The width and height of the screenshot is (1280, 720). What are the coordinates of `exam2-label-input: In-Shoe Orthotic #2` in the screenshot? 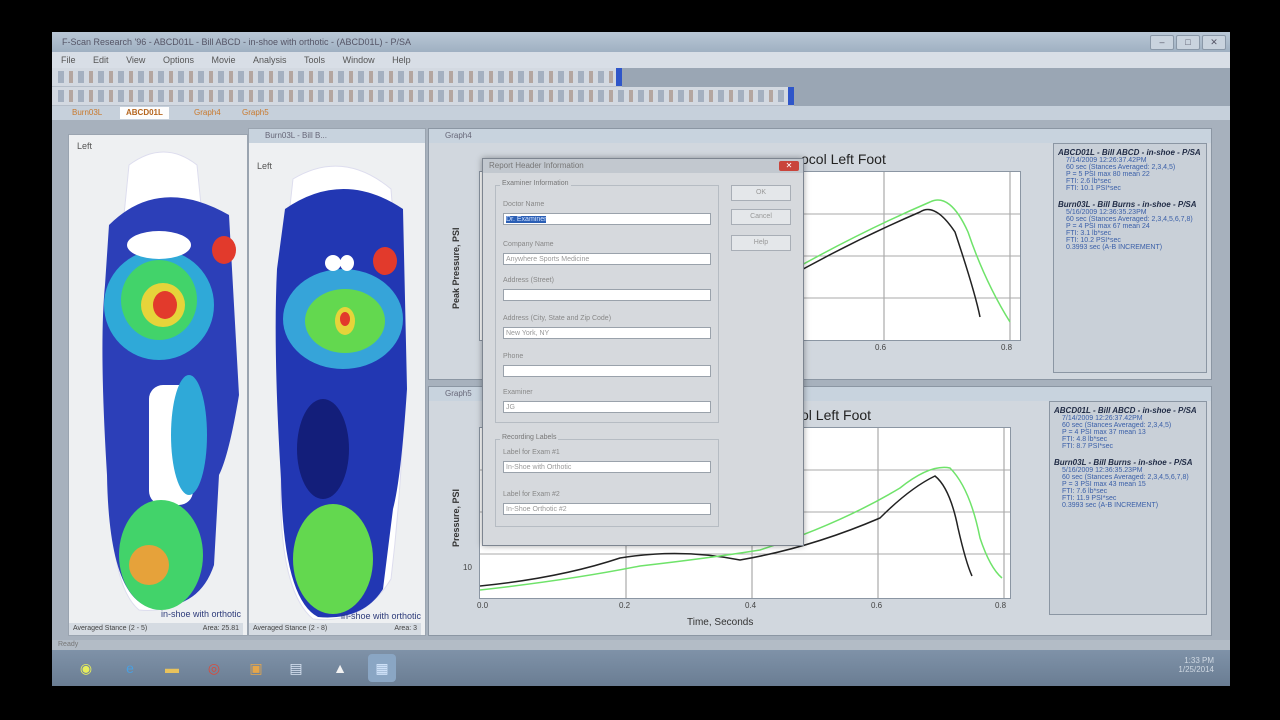 It's located at (607, 509).